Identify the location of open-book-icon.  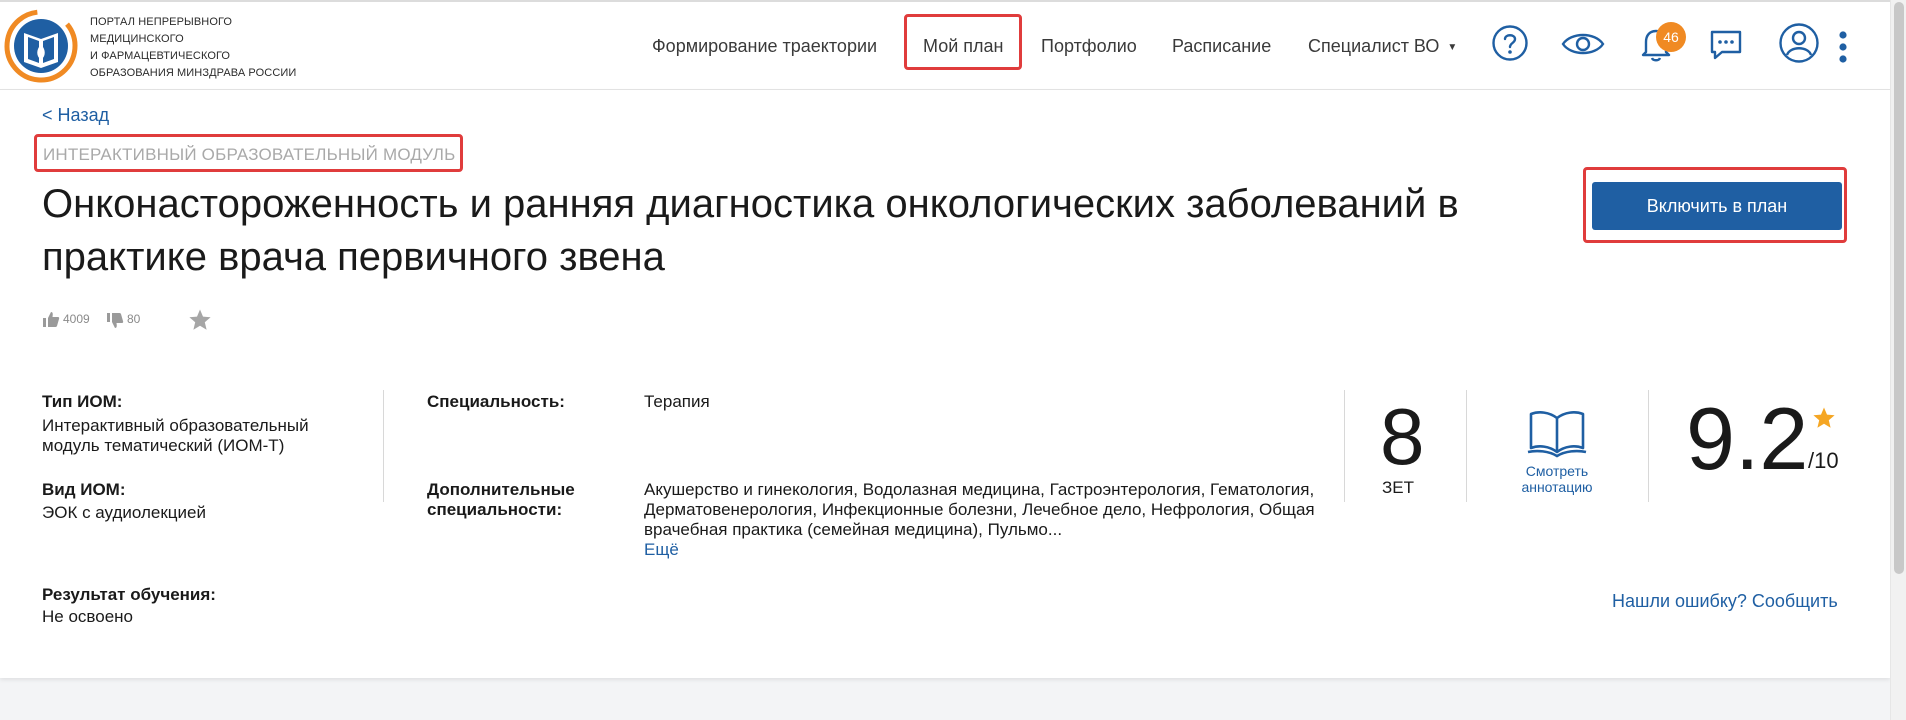
(1557, 434).